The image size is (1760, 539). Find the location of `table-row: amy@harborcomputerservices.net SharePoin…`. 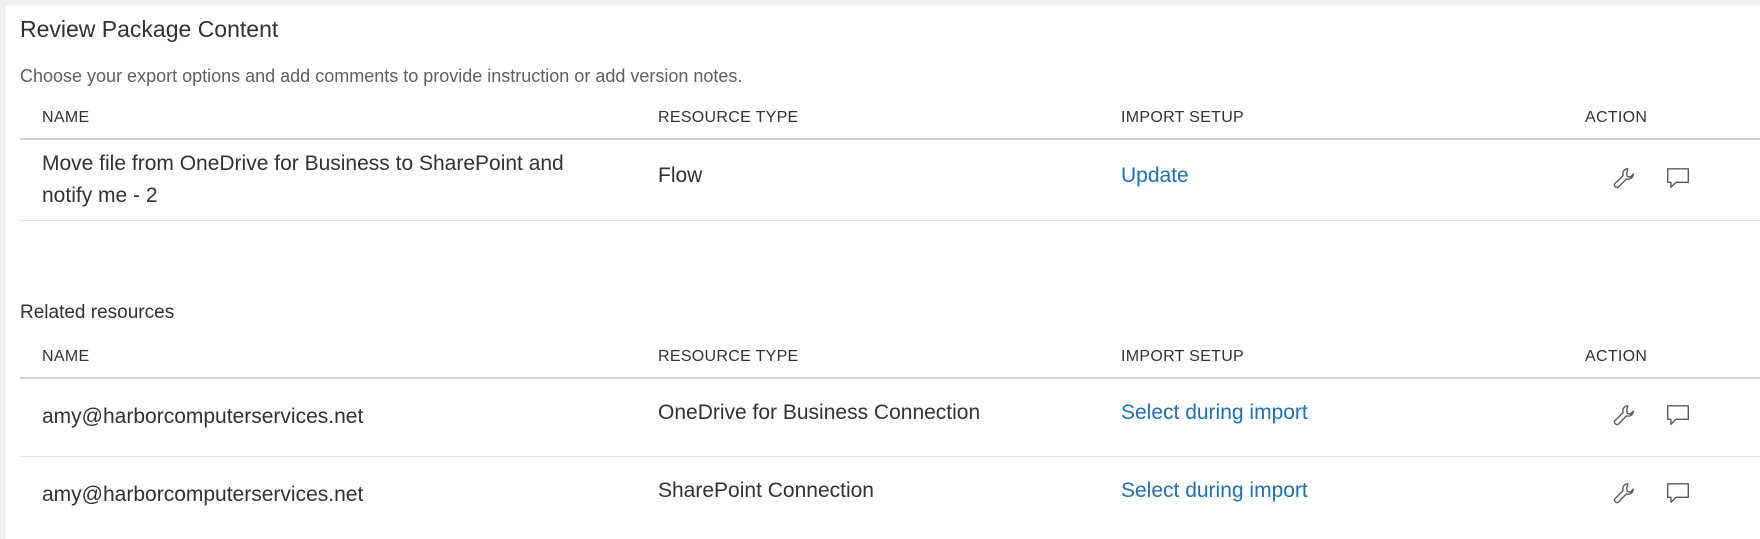

table-row: amy@harborcomputerservices.net SharePoin… is located at coordinates (890, 495).